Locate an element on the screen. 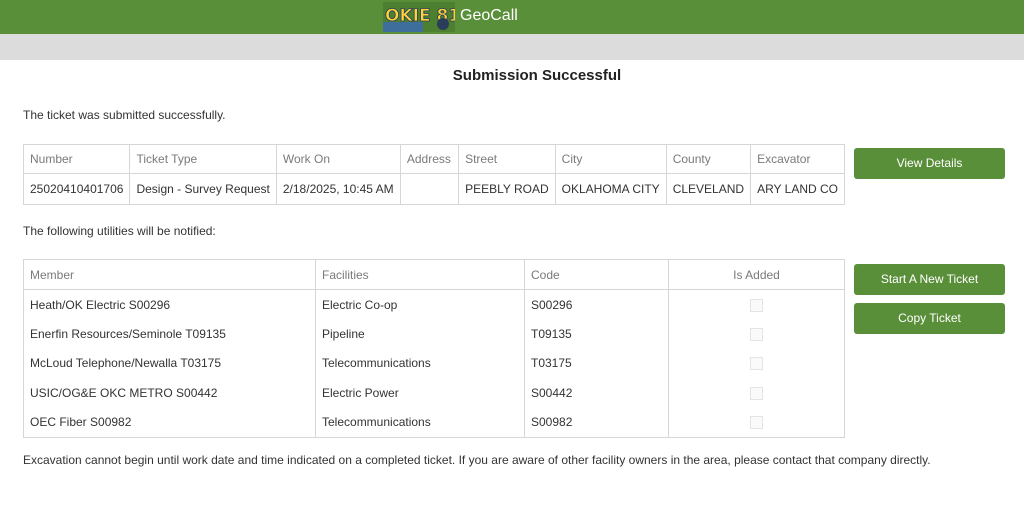  column-header: Address is located at coordinates (429, 159).